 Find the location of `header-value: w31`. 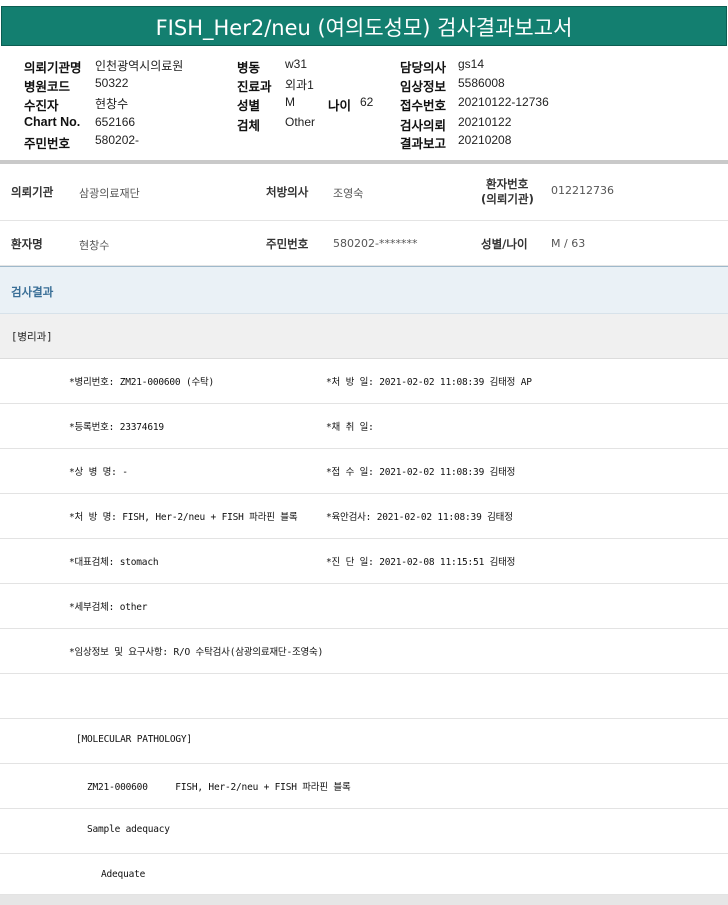

header-value: w31 is located at coordinates (296, 64).